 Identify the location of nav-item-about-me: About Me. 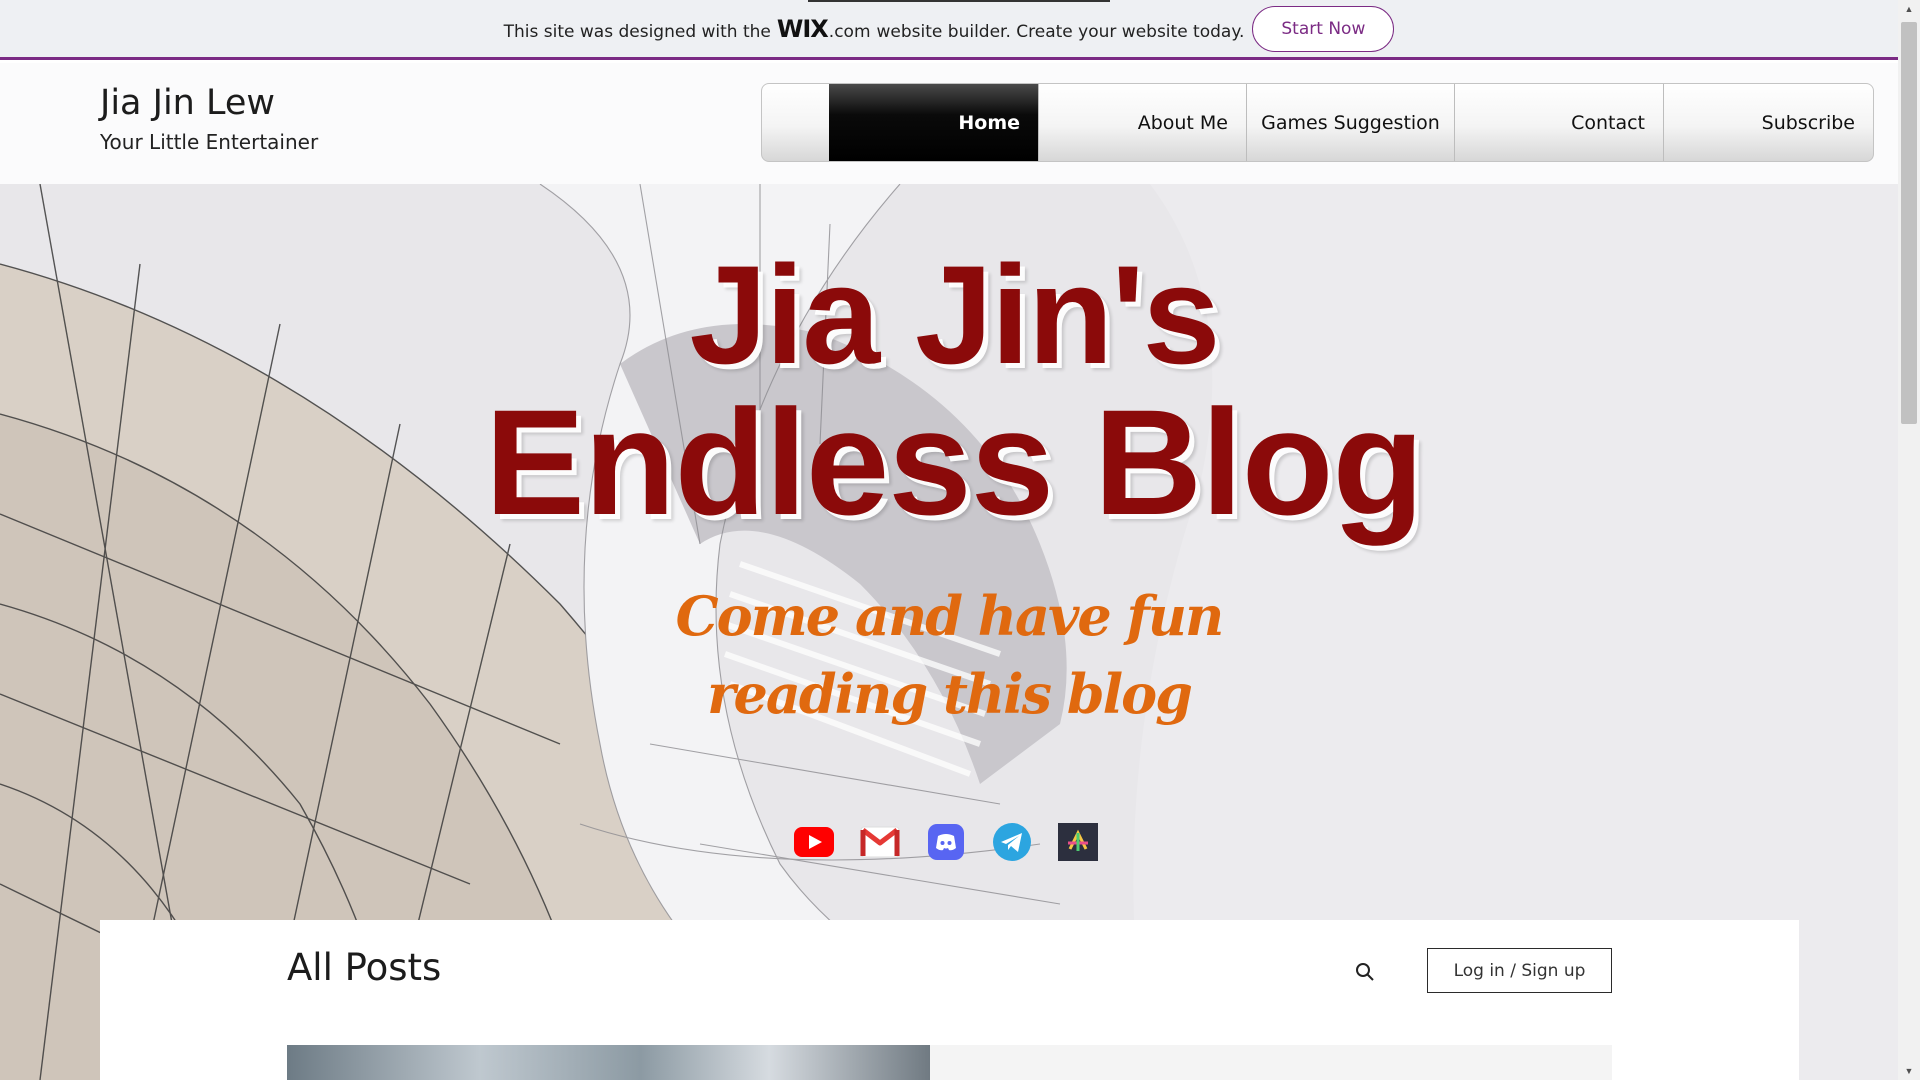
(1142, 122).